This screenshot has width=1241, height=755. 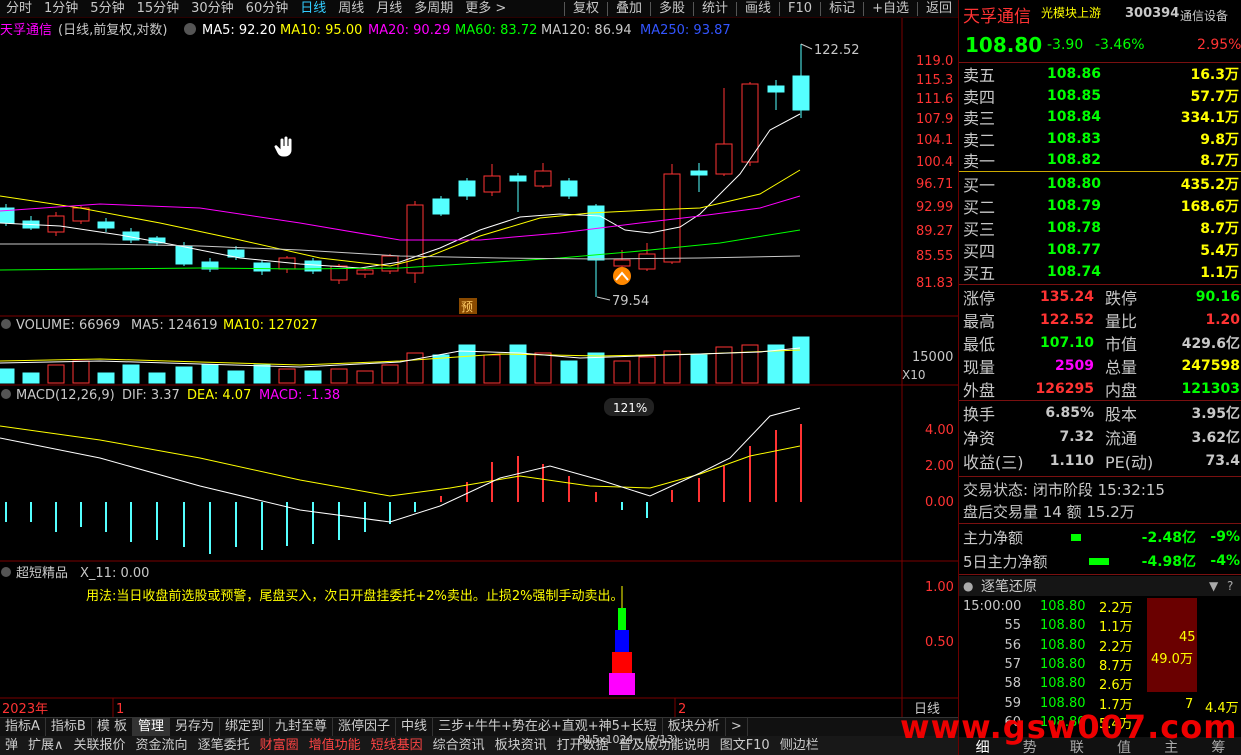 What do you see at coordinates (351, 9) in the screenshot?
I see `period-tab-7: 周线` at bounding box center [351, 9].